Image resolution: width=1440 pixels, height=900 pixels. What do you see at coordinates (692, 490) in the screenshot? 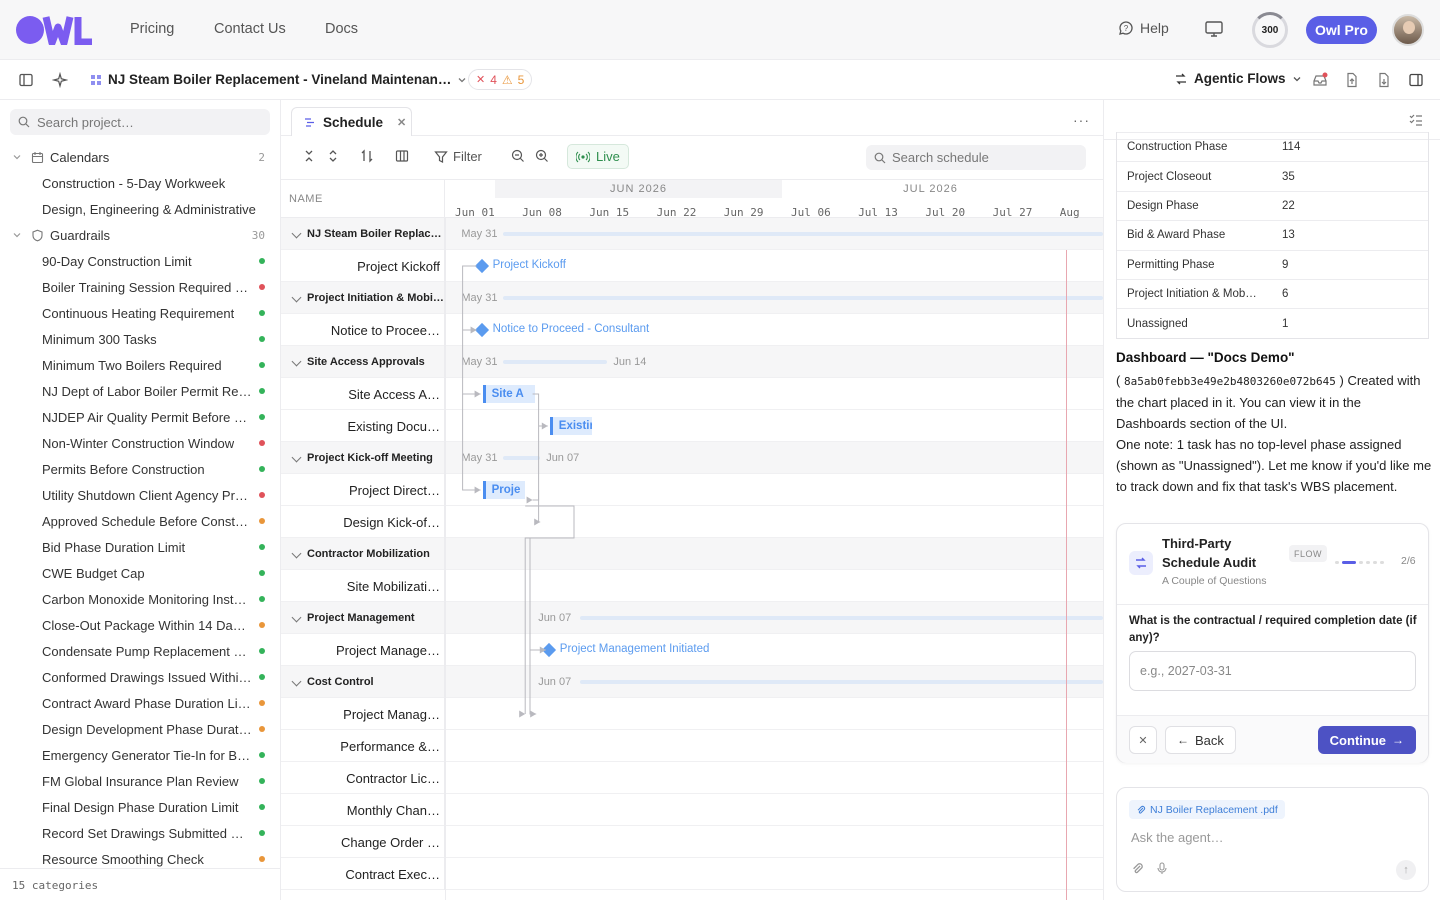
I see `gantt-task-row: Project Direct… Proje` at bounding box center [692, 490].